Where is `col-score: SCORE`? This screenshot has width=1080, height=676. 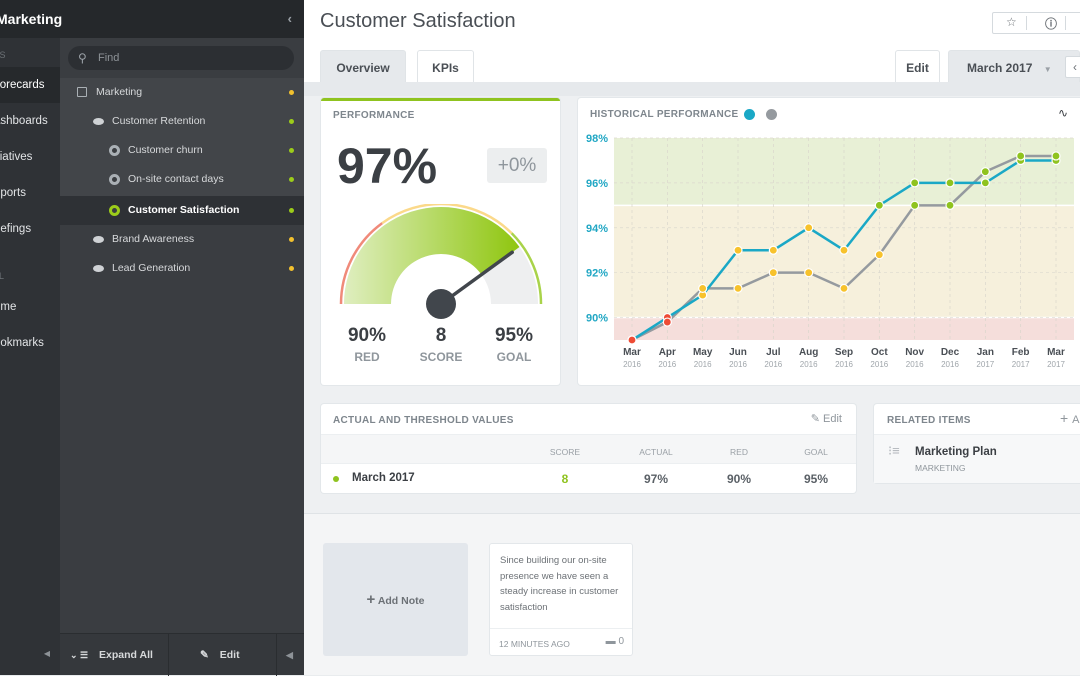
col-score: SCORE is located at coordinates (565, 452).